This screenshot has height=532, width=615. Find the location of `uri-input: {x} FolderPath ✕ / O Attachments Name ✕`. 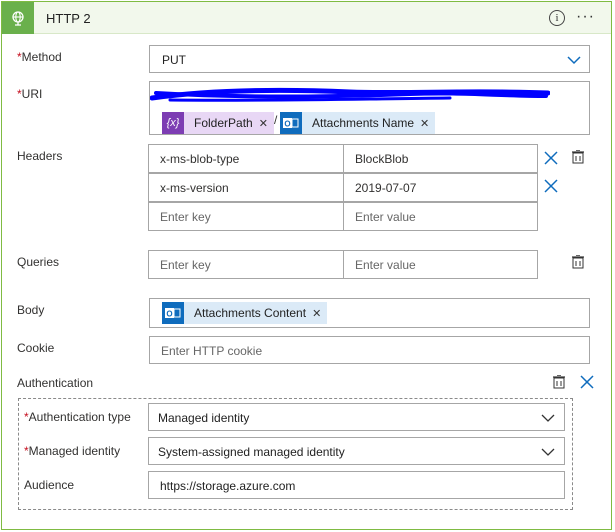

uri-input: {x} FolderPath ✕ / O Attachments Name ✕ is located at coordinates (369, 108).